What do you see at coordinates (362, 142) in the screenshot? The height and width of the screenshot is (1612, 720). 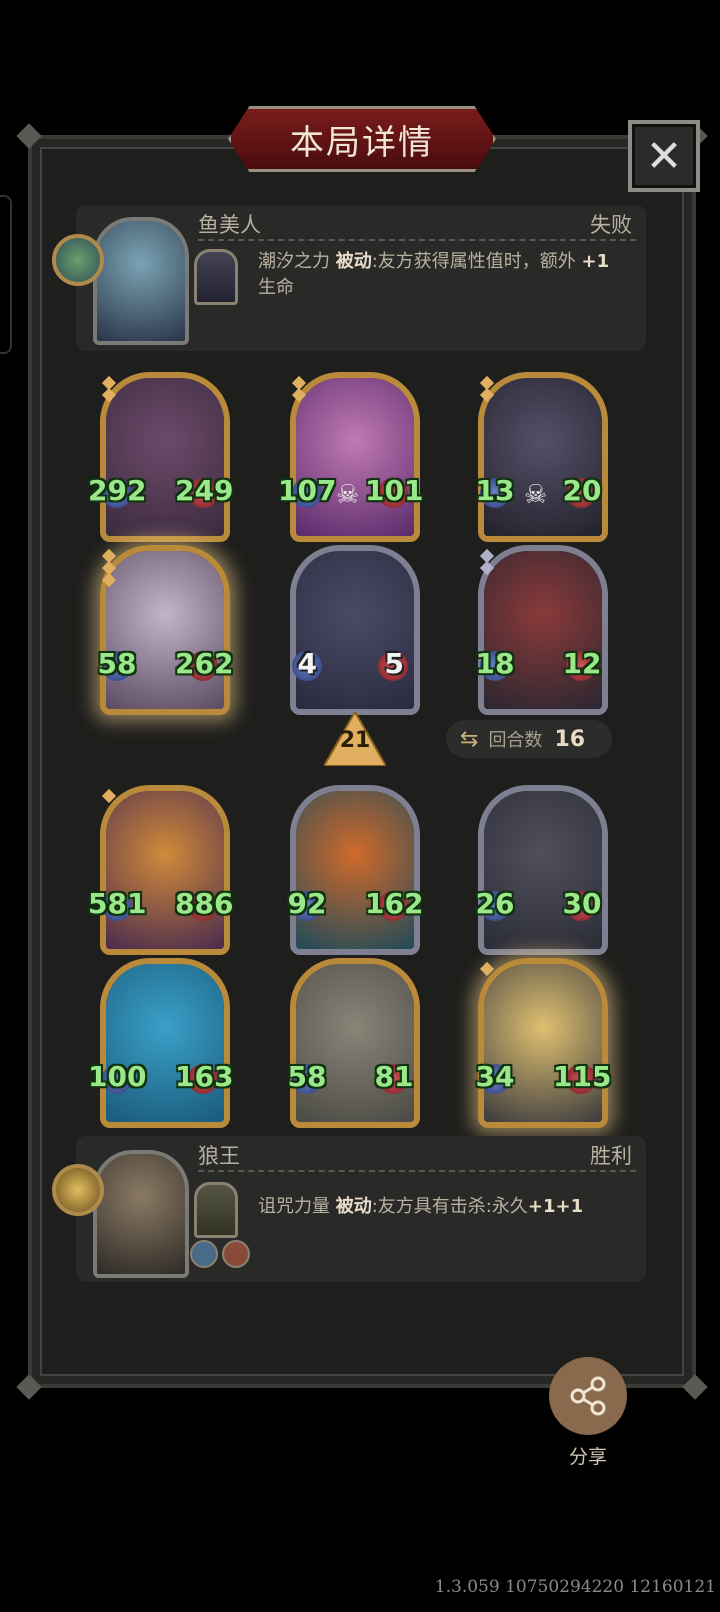 I see `page-title: 本局详情` at bounding box center [362, 142].